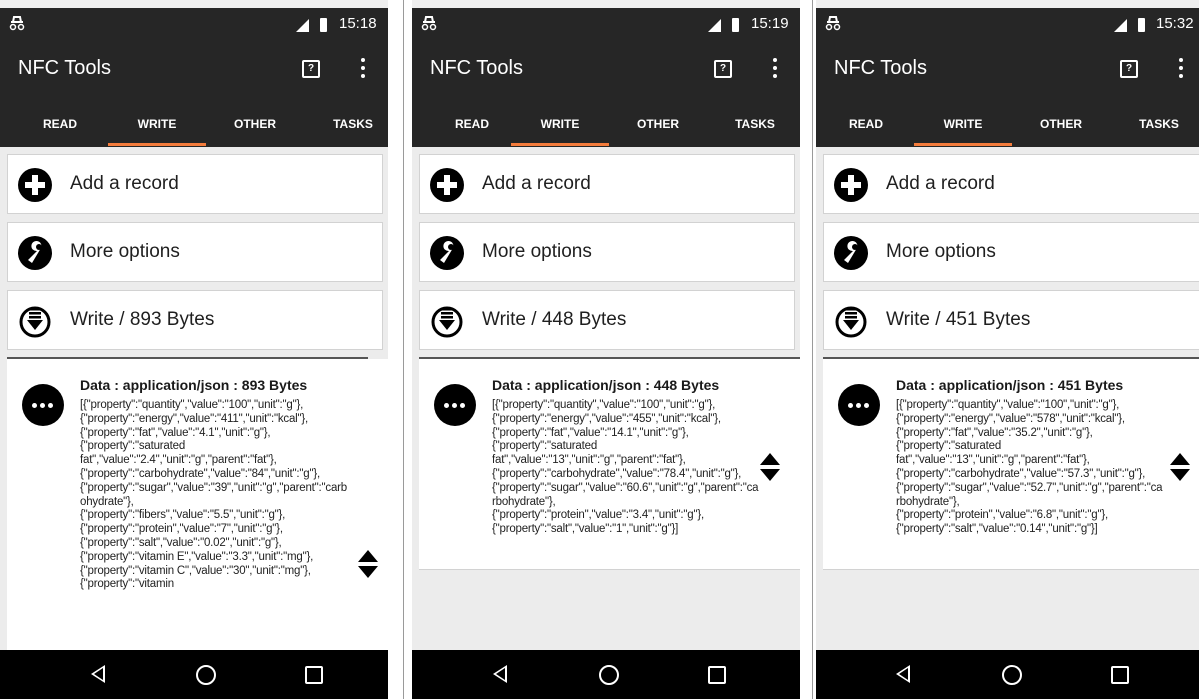 The image size is (1199, 699). What do you see at coordinates (142, 319) in the screenshot?
I see `write-label: Write / 893 Bytes` at bounding box center [142, 319].